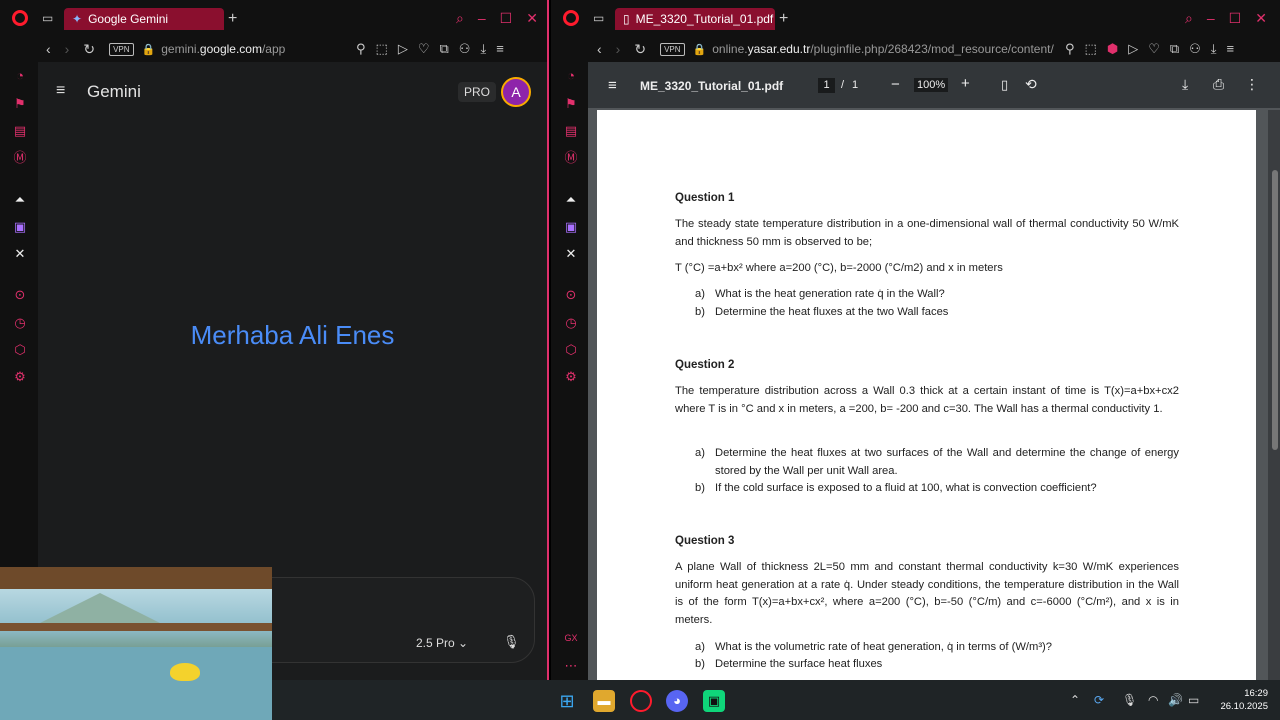 The width and height of the screenshot is (1280, 720). I want to click on chat-app-icon: ▣, so click(714, 701).